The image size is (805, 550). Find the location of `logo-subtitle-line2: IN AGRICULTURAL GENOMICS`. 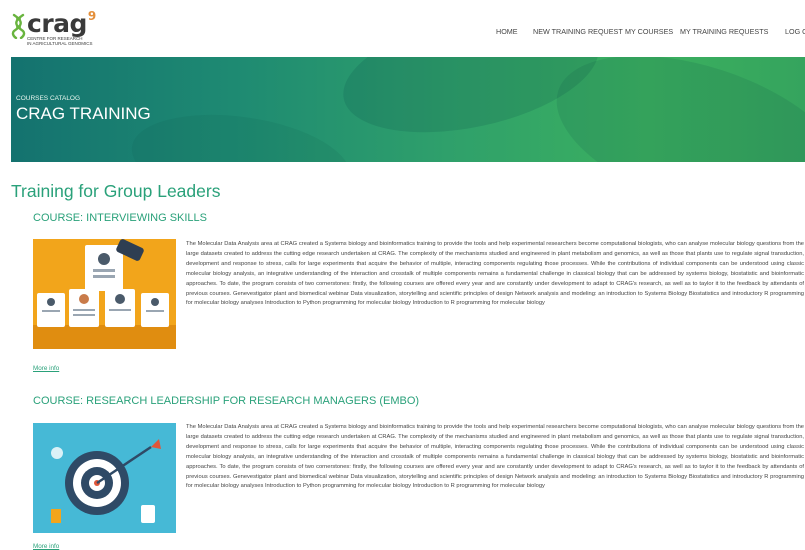

logo-subtitle-line2: IN AGRICULTURAL GENOMICS is located at coordinates (60, 44).